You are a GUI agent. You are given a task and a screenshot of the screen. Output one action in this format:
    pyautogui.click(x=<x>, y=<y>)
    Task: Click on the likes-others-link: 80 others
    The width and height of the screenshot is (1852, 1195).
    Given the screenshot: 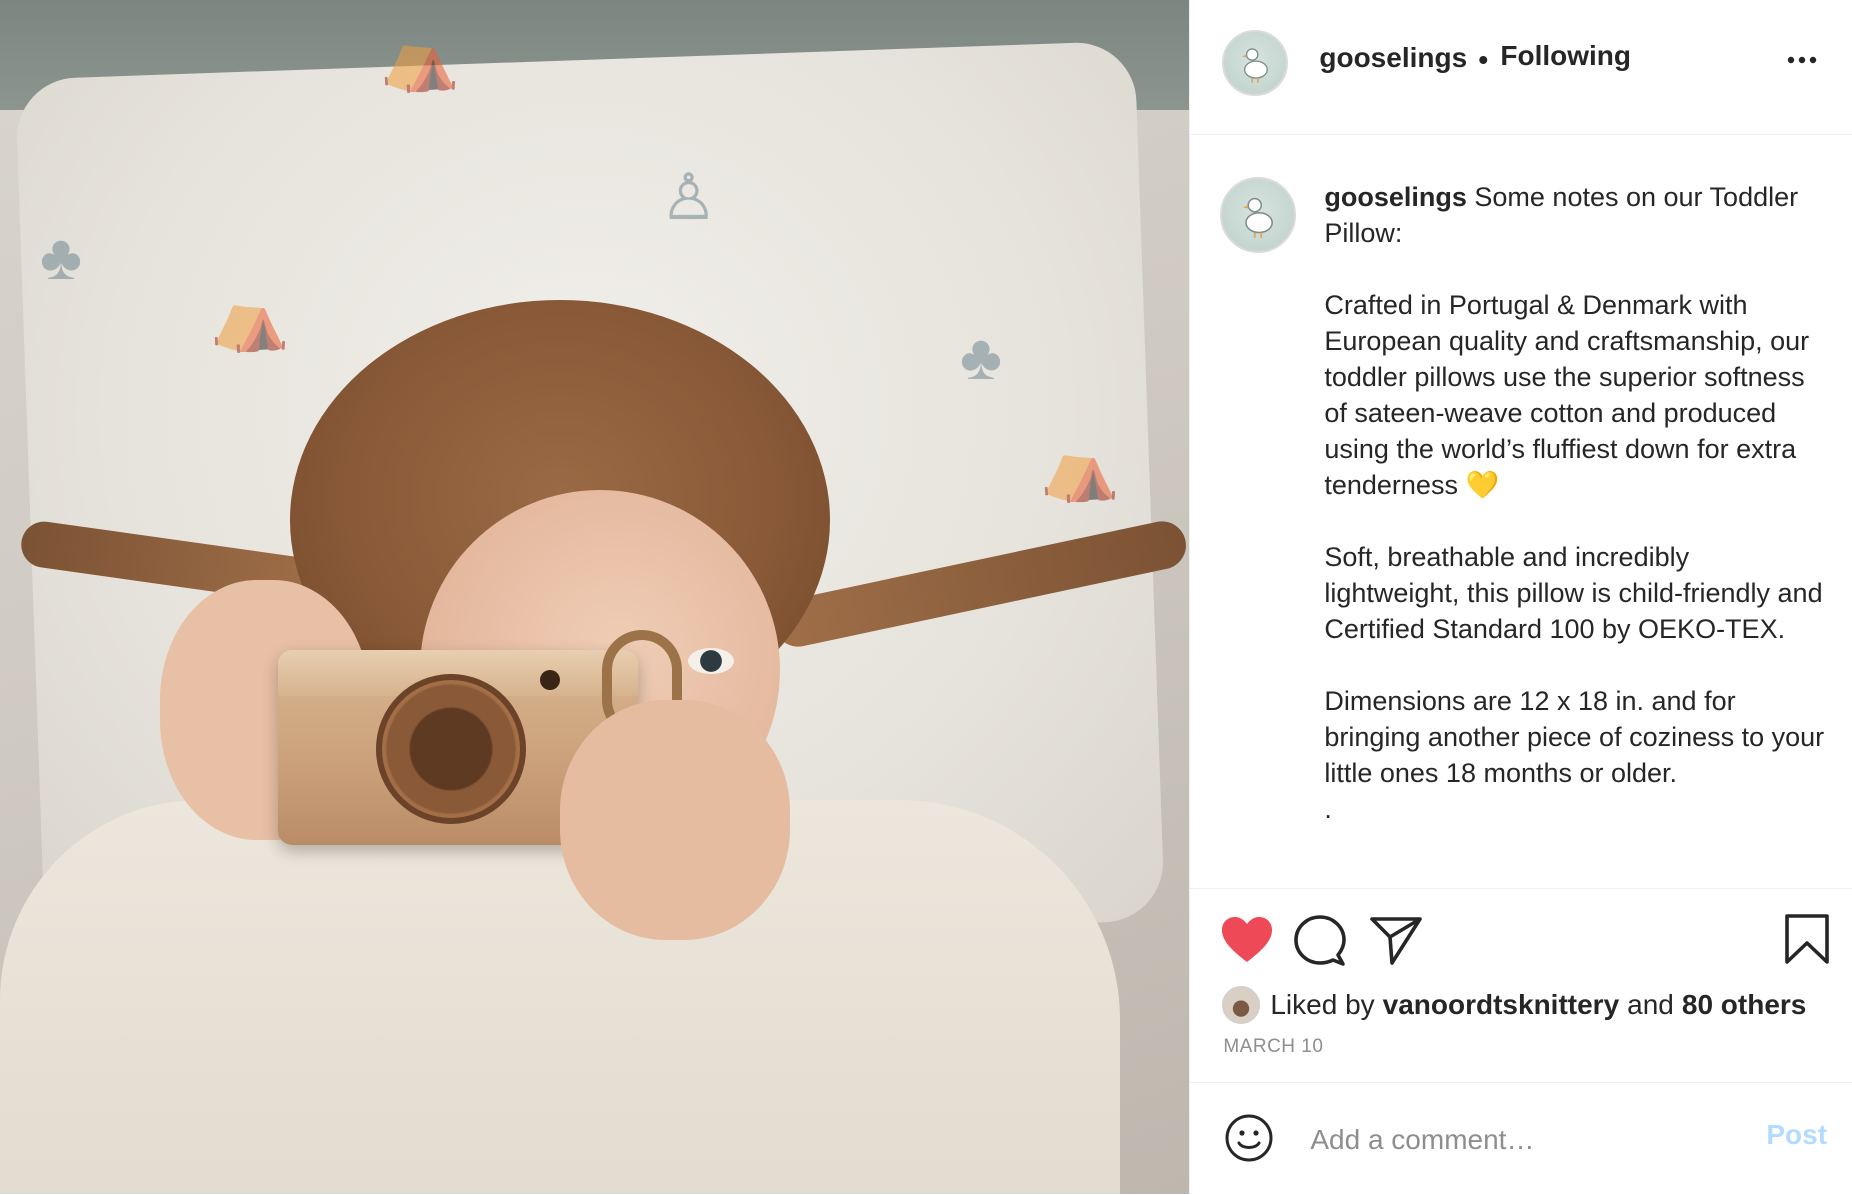 What is the action you would take?
    pyautogui.click(x=1744, y=1005)
    